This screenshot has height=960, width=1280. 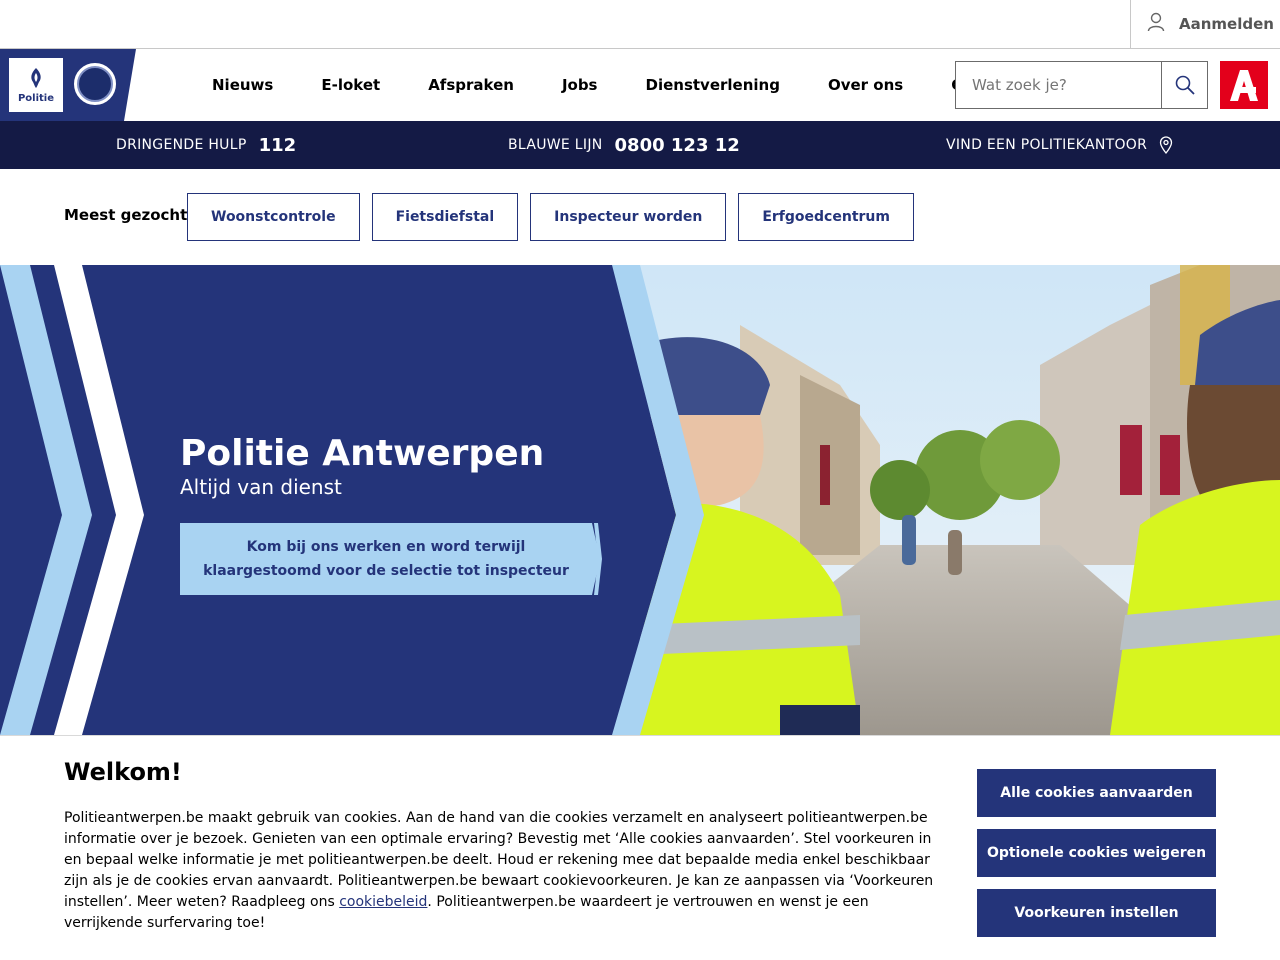 I want to click on cookie-preferences-button: Voorkeuren instellen, so click(x=1096, y=913).